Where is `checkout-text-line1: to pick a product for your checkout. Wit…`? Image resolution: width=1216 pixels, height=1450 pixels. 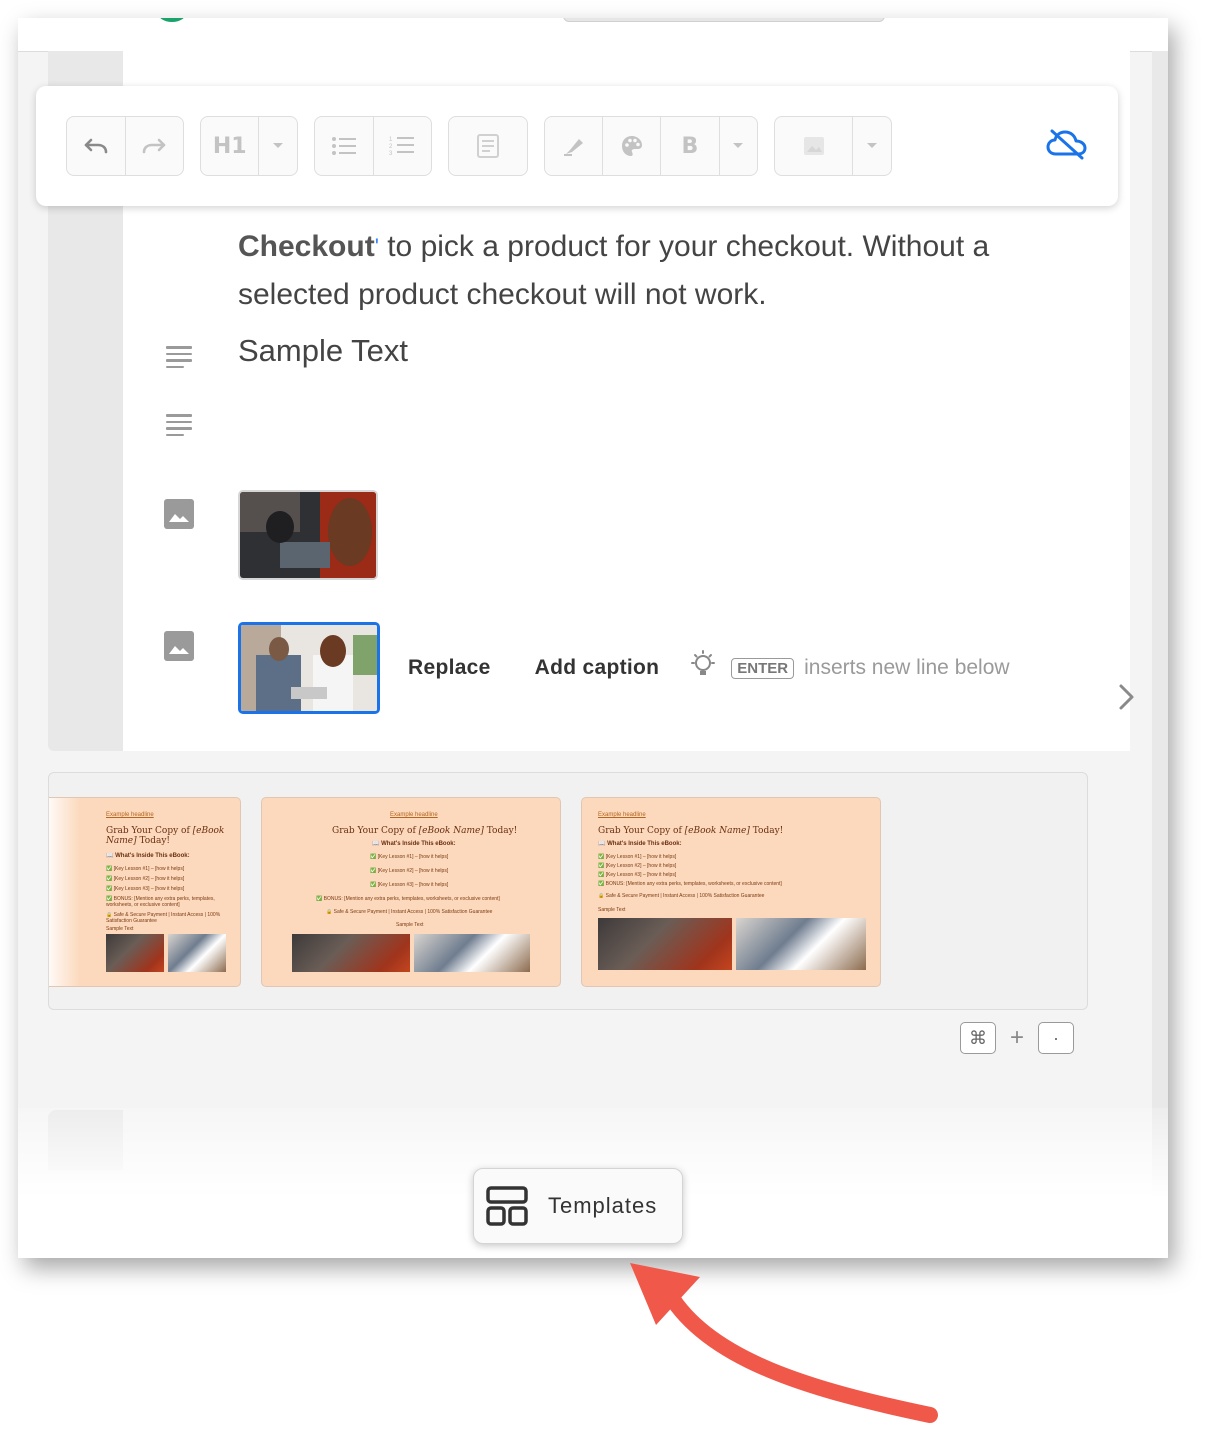
checkout-text-line1: to pick a product for your checkout. Wit… is located at coordinates (684, 246).